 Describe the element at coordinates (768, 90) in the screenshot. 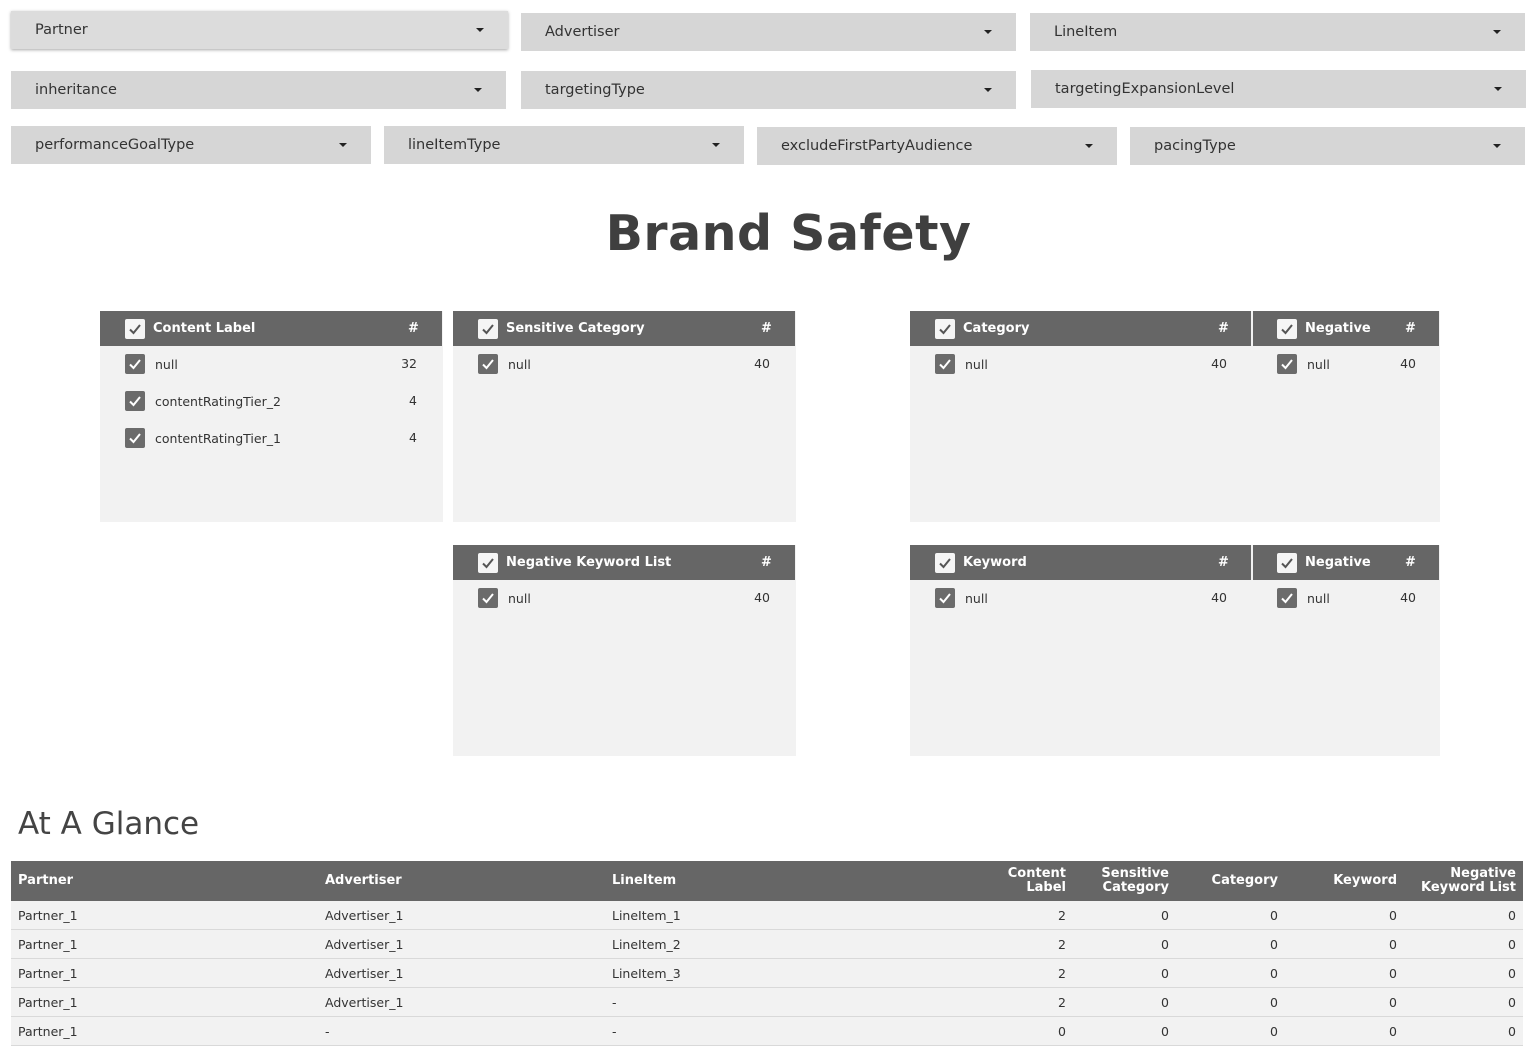

I see `targeting-type-filter: targetingType` at that location.